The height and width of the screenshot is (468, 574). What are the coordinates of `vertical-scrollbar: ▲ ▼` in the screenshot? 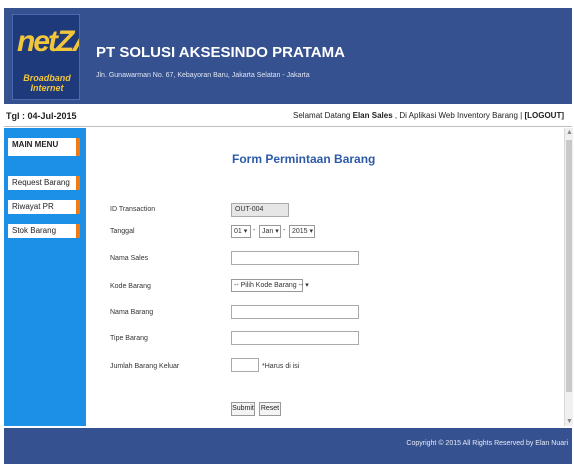 It's located at (568, 277).